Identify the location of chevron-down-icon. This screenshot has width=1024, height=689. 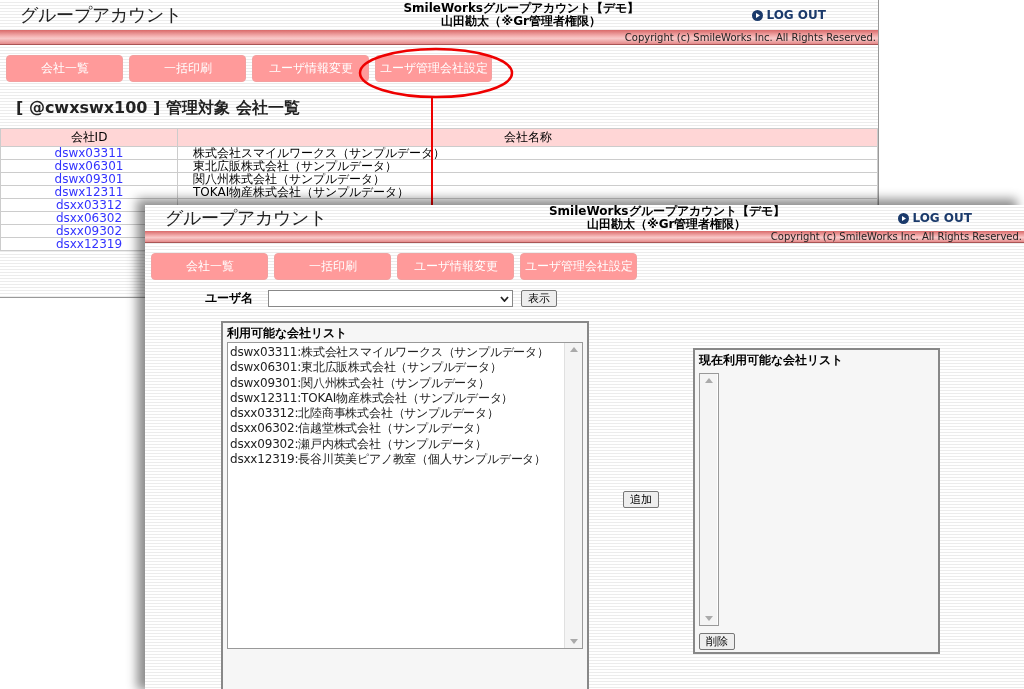
(504, 298).